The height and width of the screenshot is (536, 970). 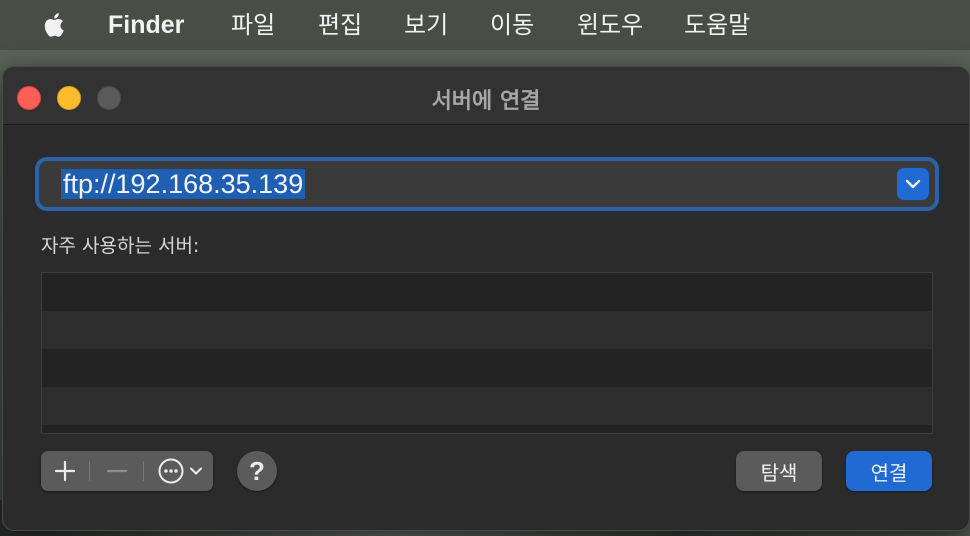 What do you see at coordinates (426, 25) in the screenshot?
I see `menu-view: 보기` at bounding box center [426, 25].